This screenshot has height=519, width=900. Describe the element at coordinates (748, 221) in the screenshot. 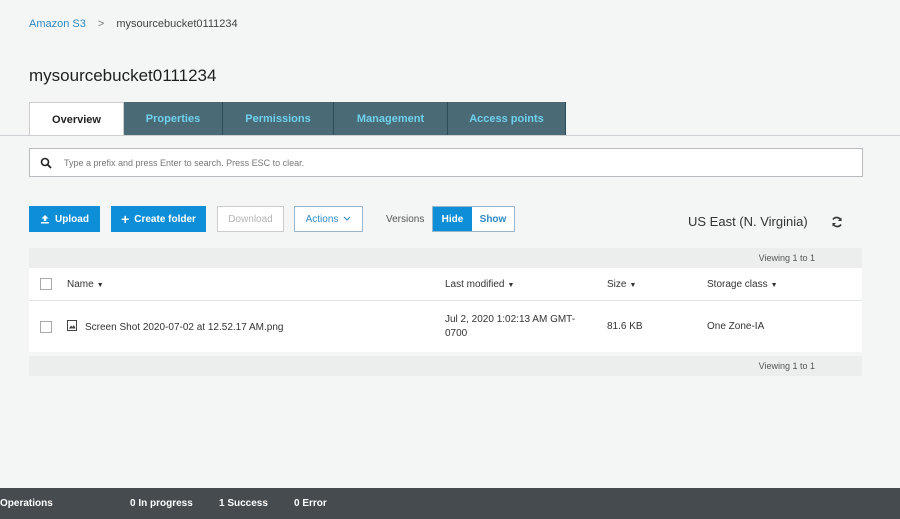

I see `region-selector: US East (N. Virginia)` at that location.